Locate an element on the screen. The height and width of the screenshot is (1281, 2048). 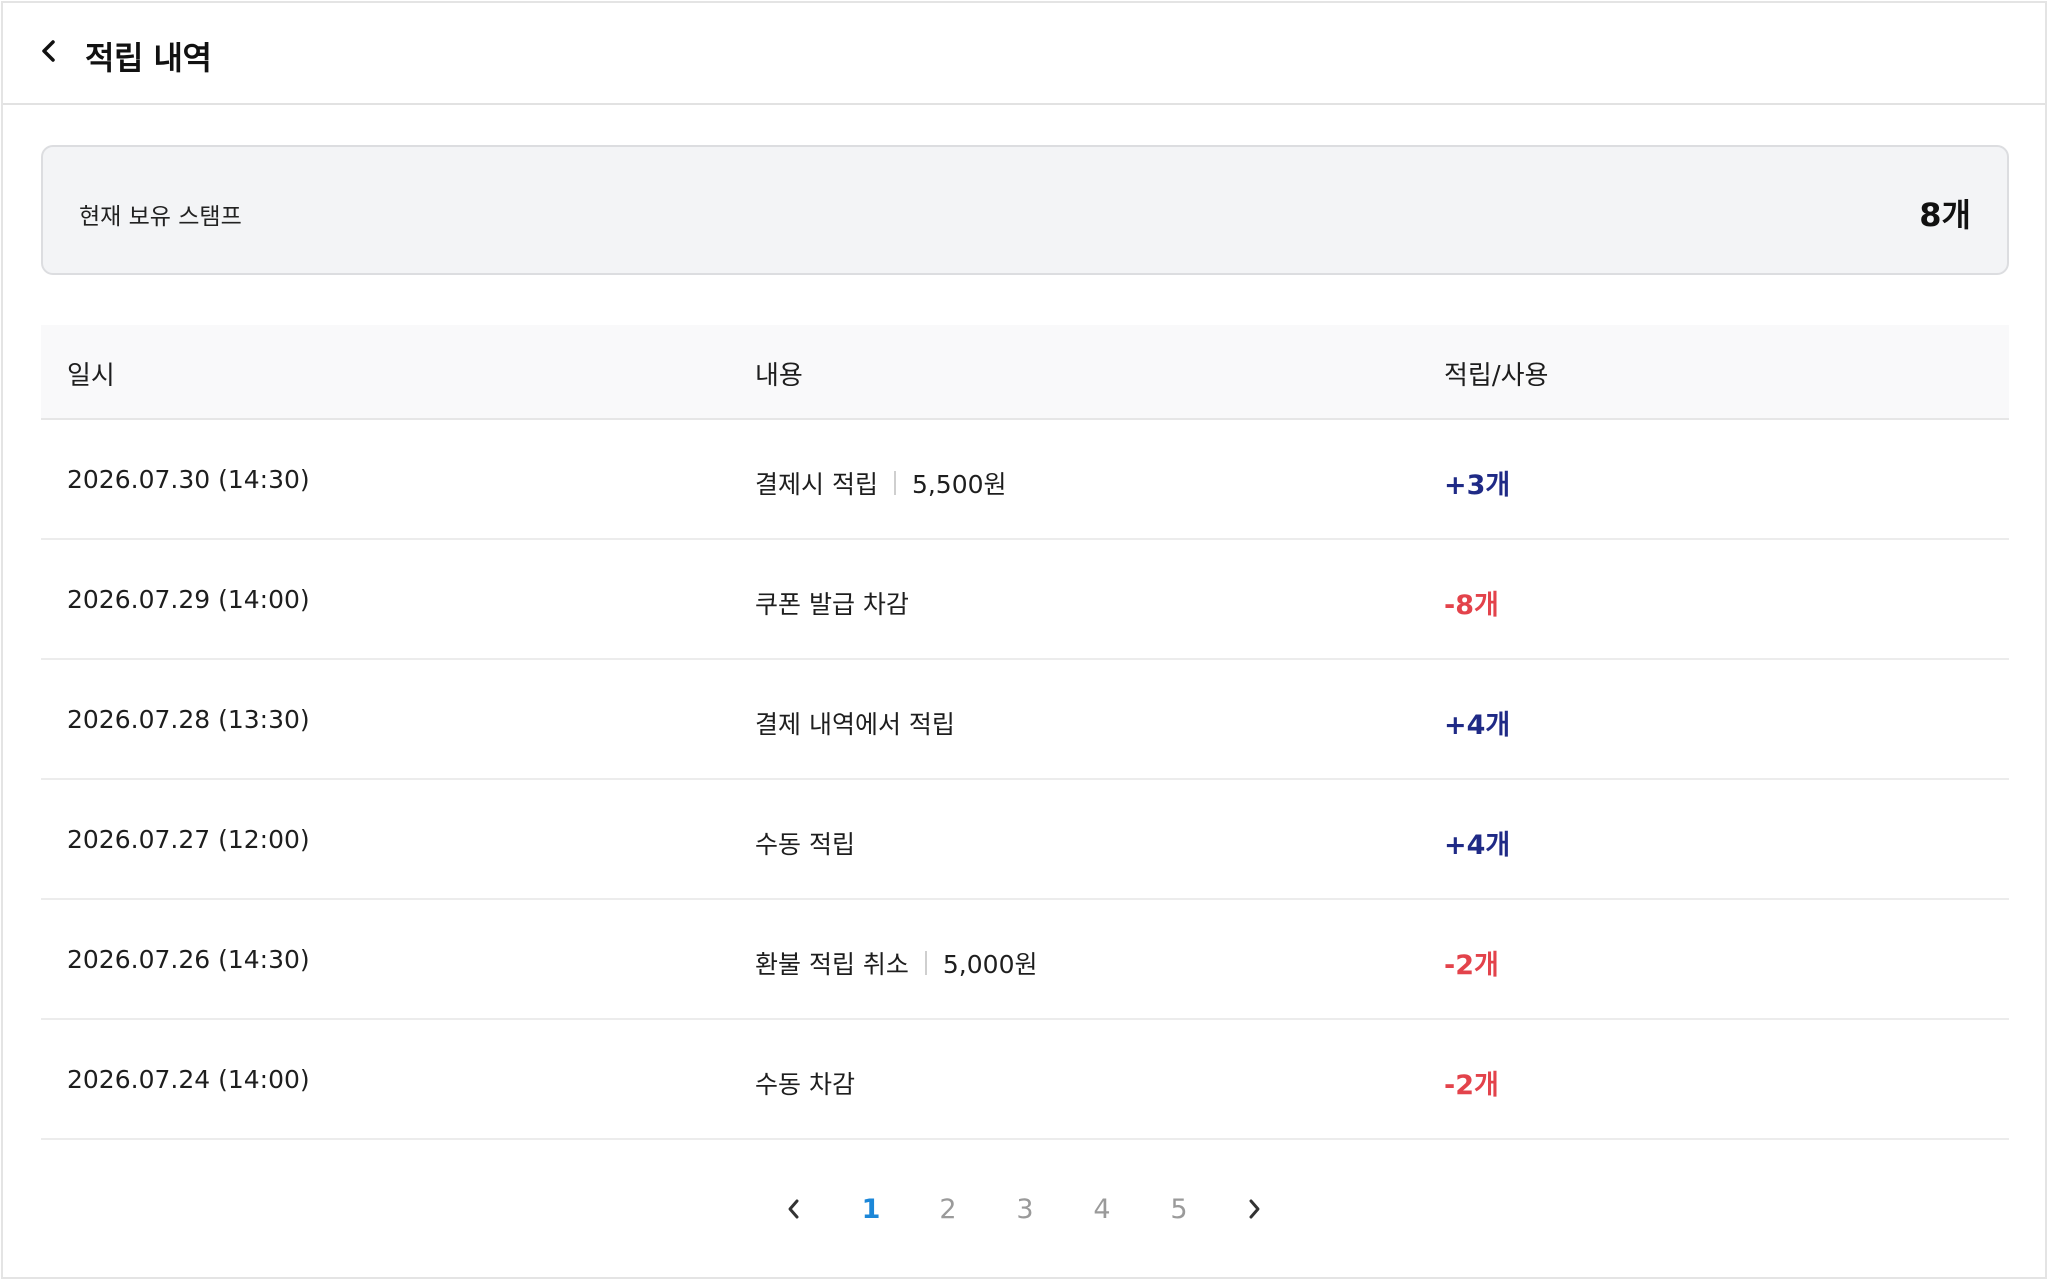
row-content: 수동 차감 is located at coordinates (805, 1083).